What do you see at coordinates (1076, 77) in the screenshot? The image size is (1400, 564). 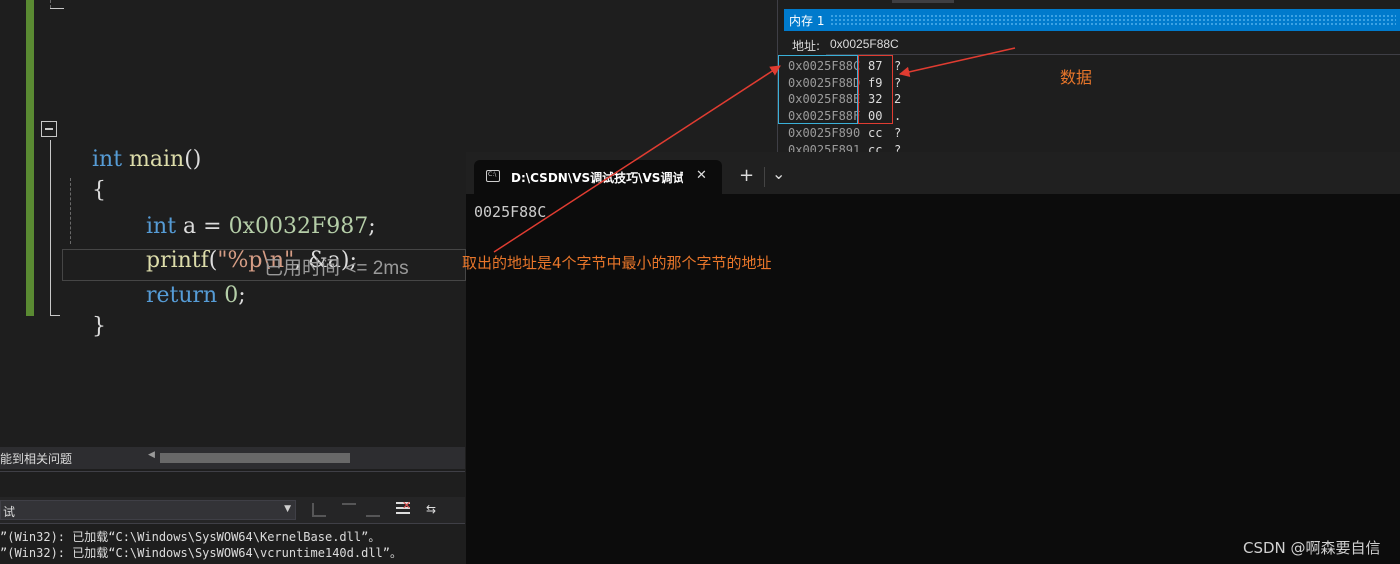 I see `data-annotation: 数据` at bounding box center [1076, 77].